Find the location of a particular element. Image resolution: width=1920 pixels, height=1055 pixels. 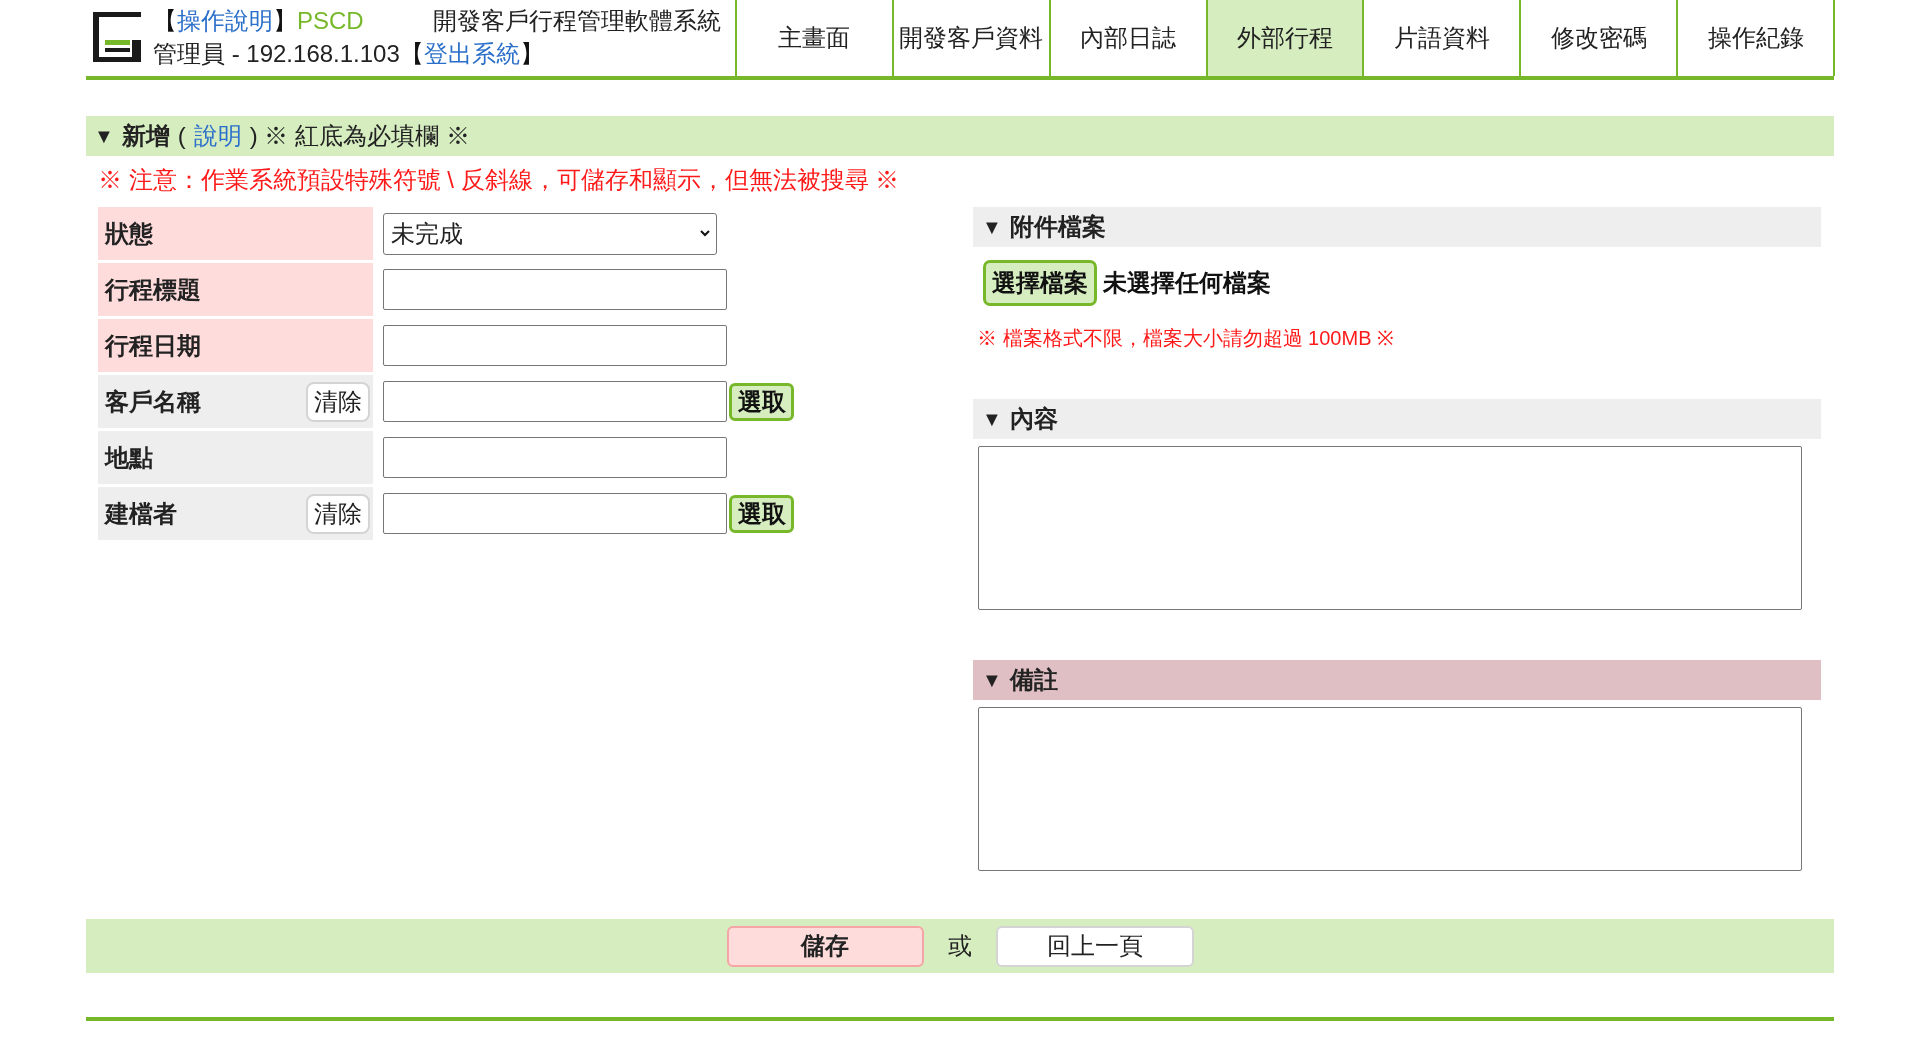

parenthesis-text: ( is located at coordinates (181, 136).